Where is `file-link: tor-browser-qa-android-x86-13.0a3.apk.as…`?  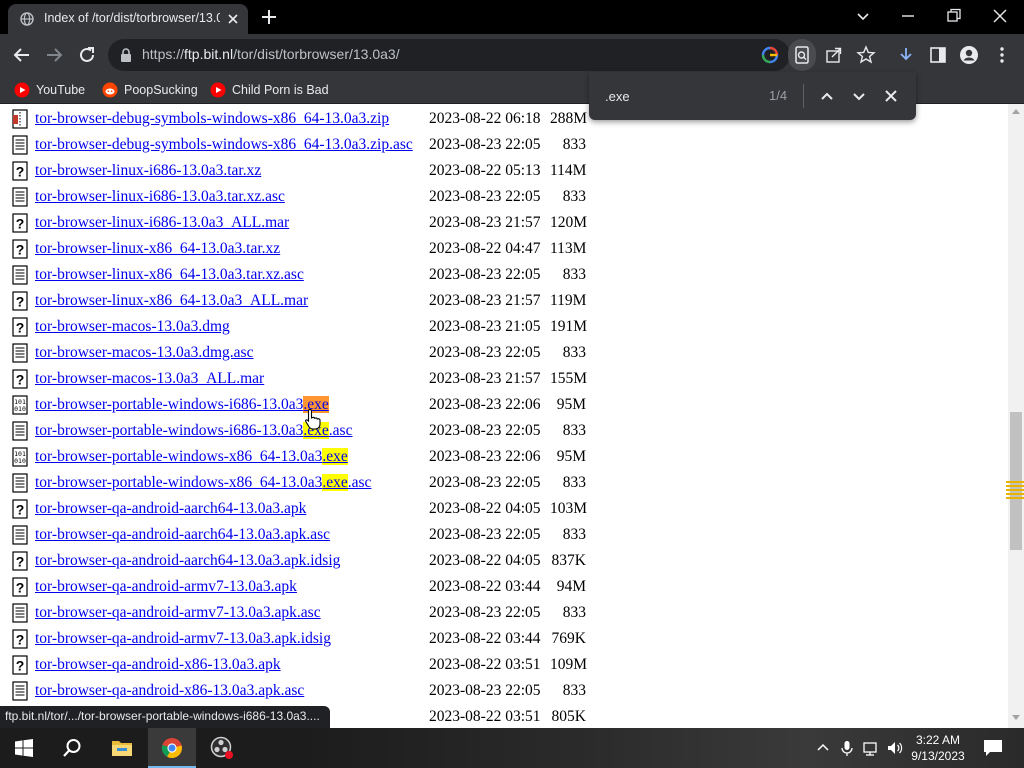
file-link: tor-browser-qa-android-x86-13.0a3.apk.as… is located at coordinates (169, 691).